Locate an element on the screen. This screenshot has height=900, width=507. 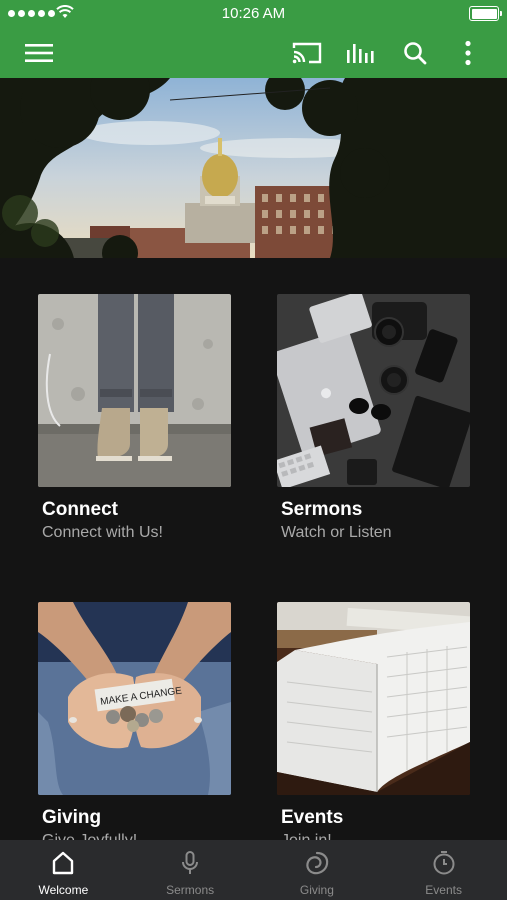
giving-card: MAKE A CHANGE Giving Give Joyfully! is located at coordinates (134, 721).